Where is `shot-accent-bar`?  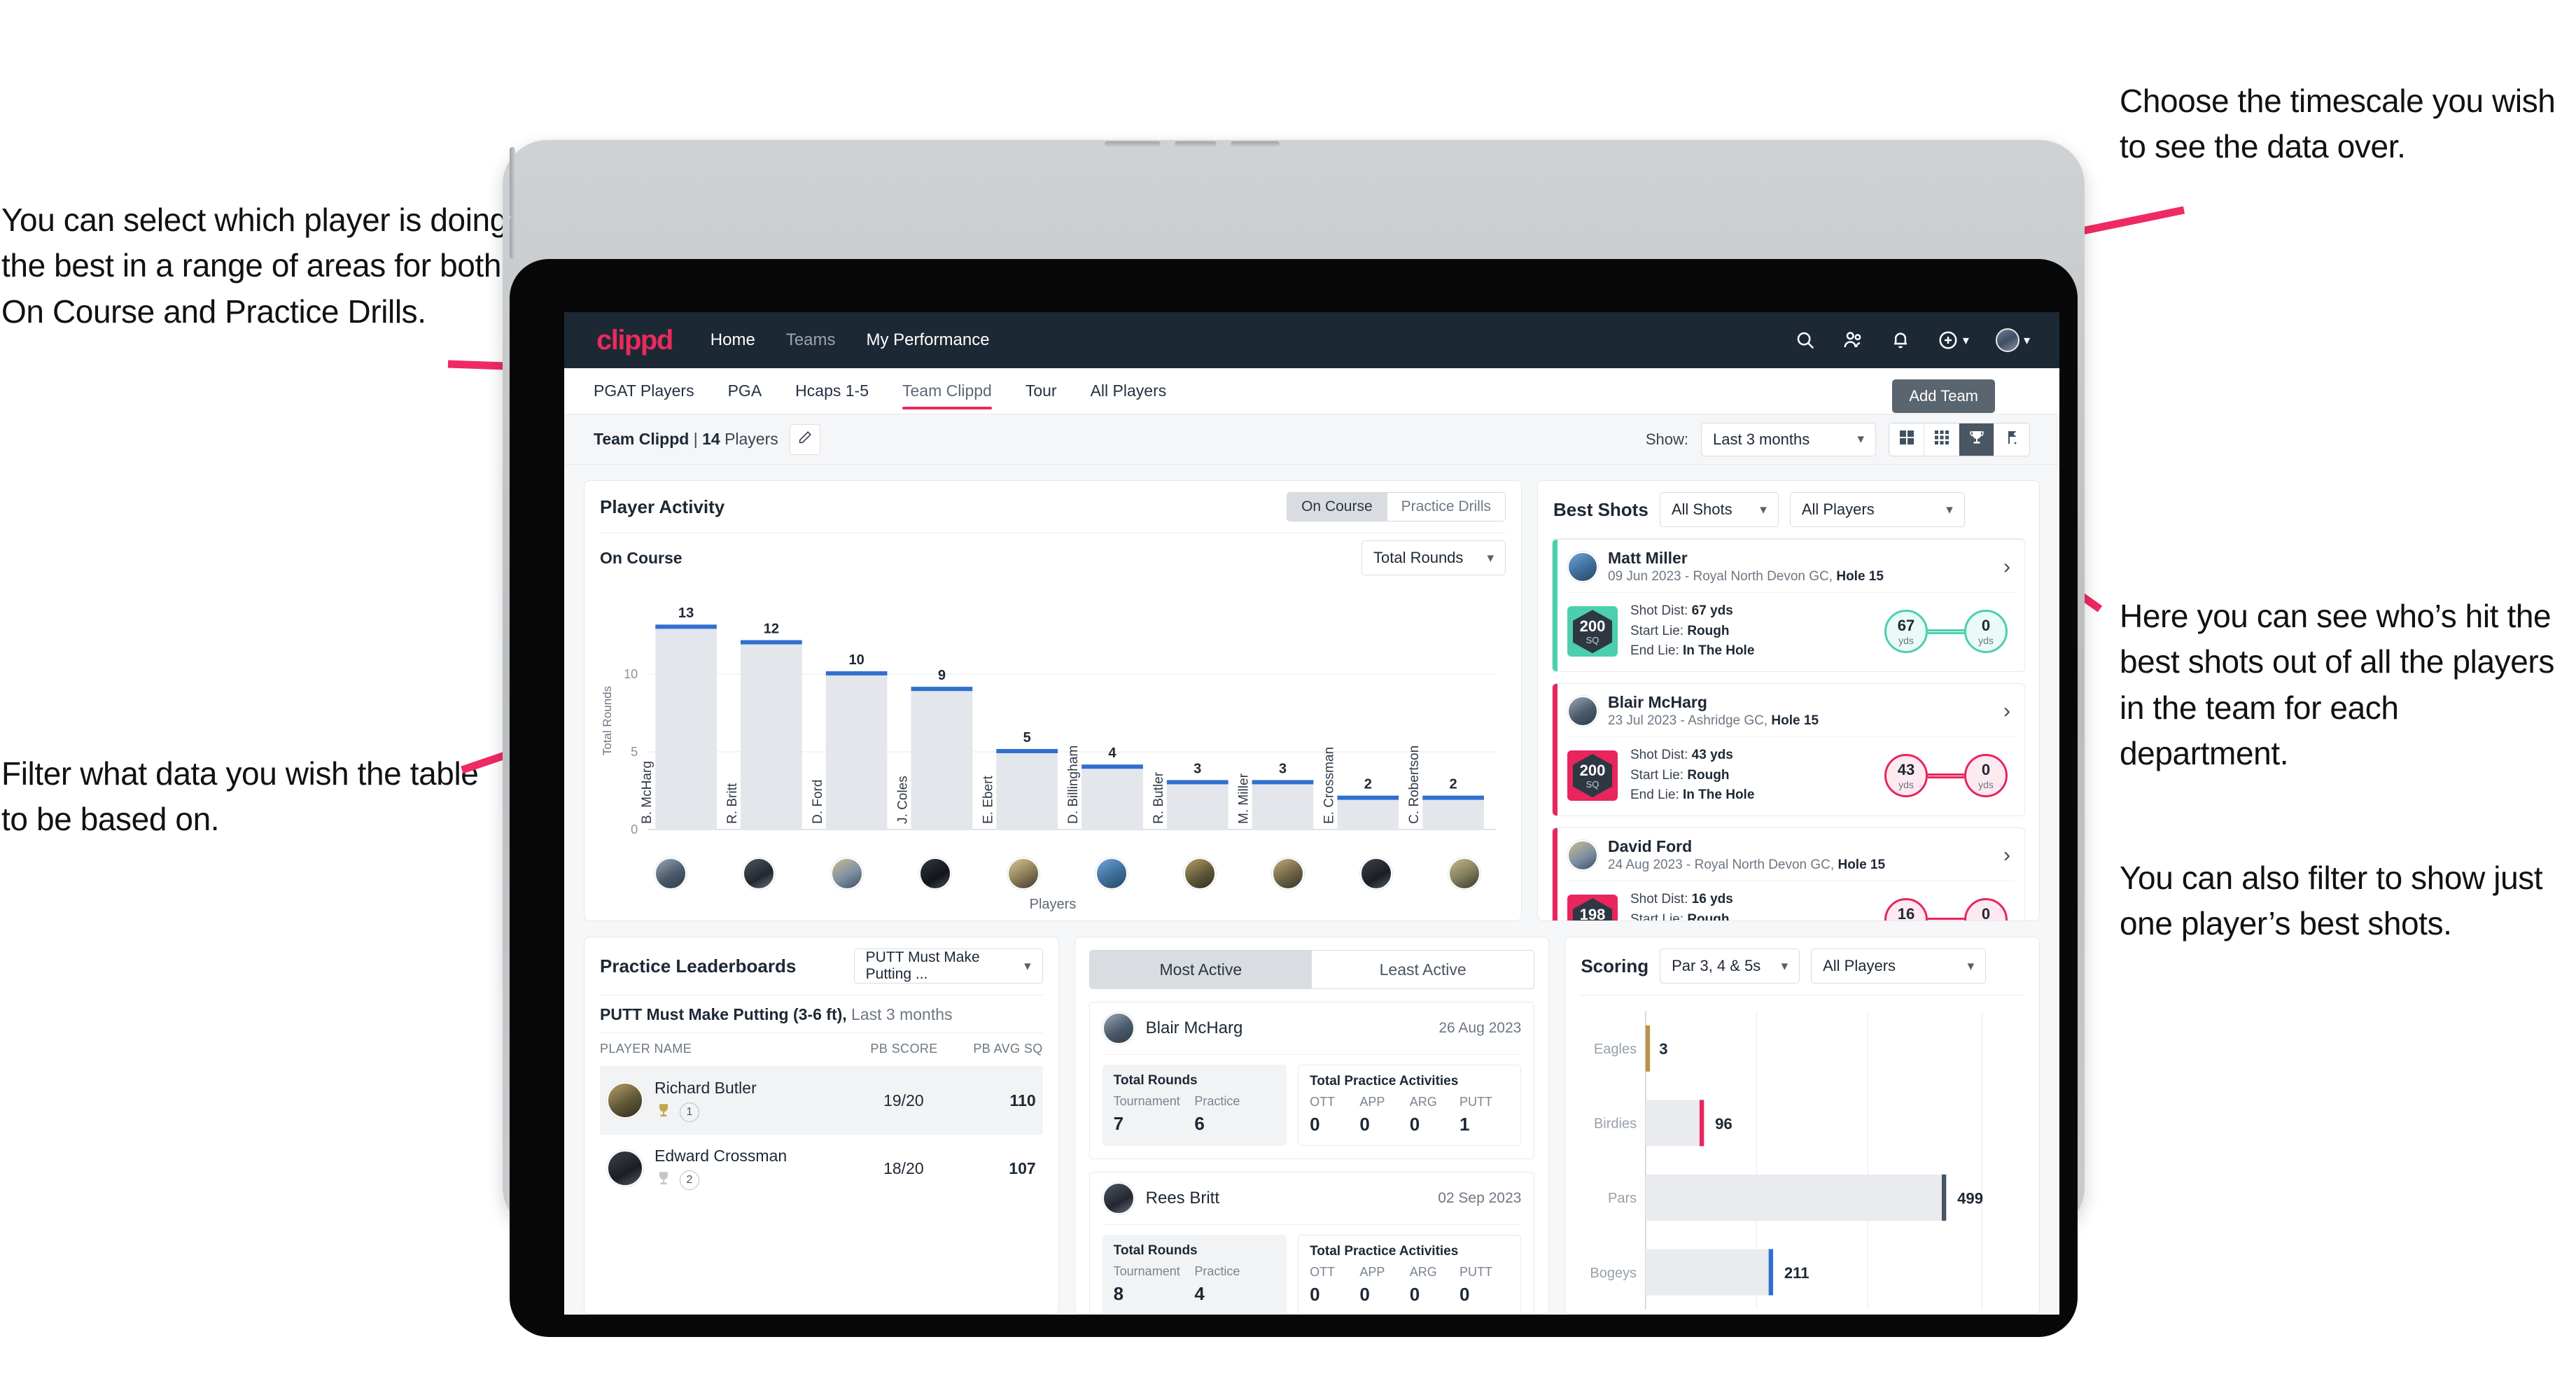
shot-accent-bar is located at coordinates (1555, 605).